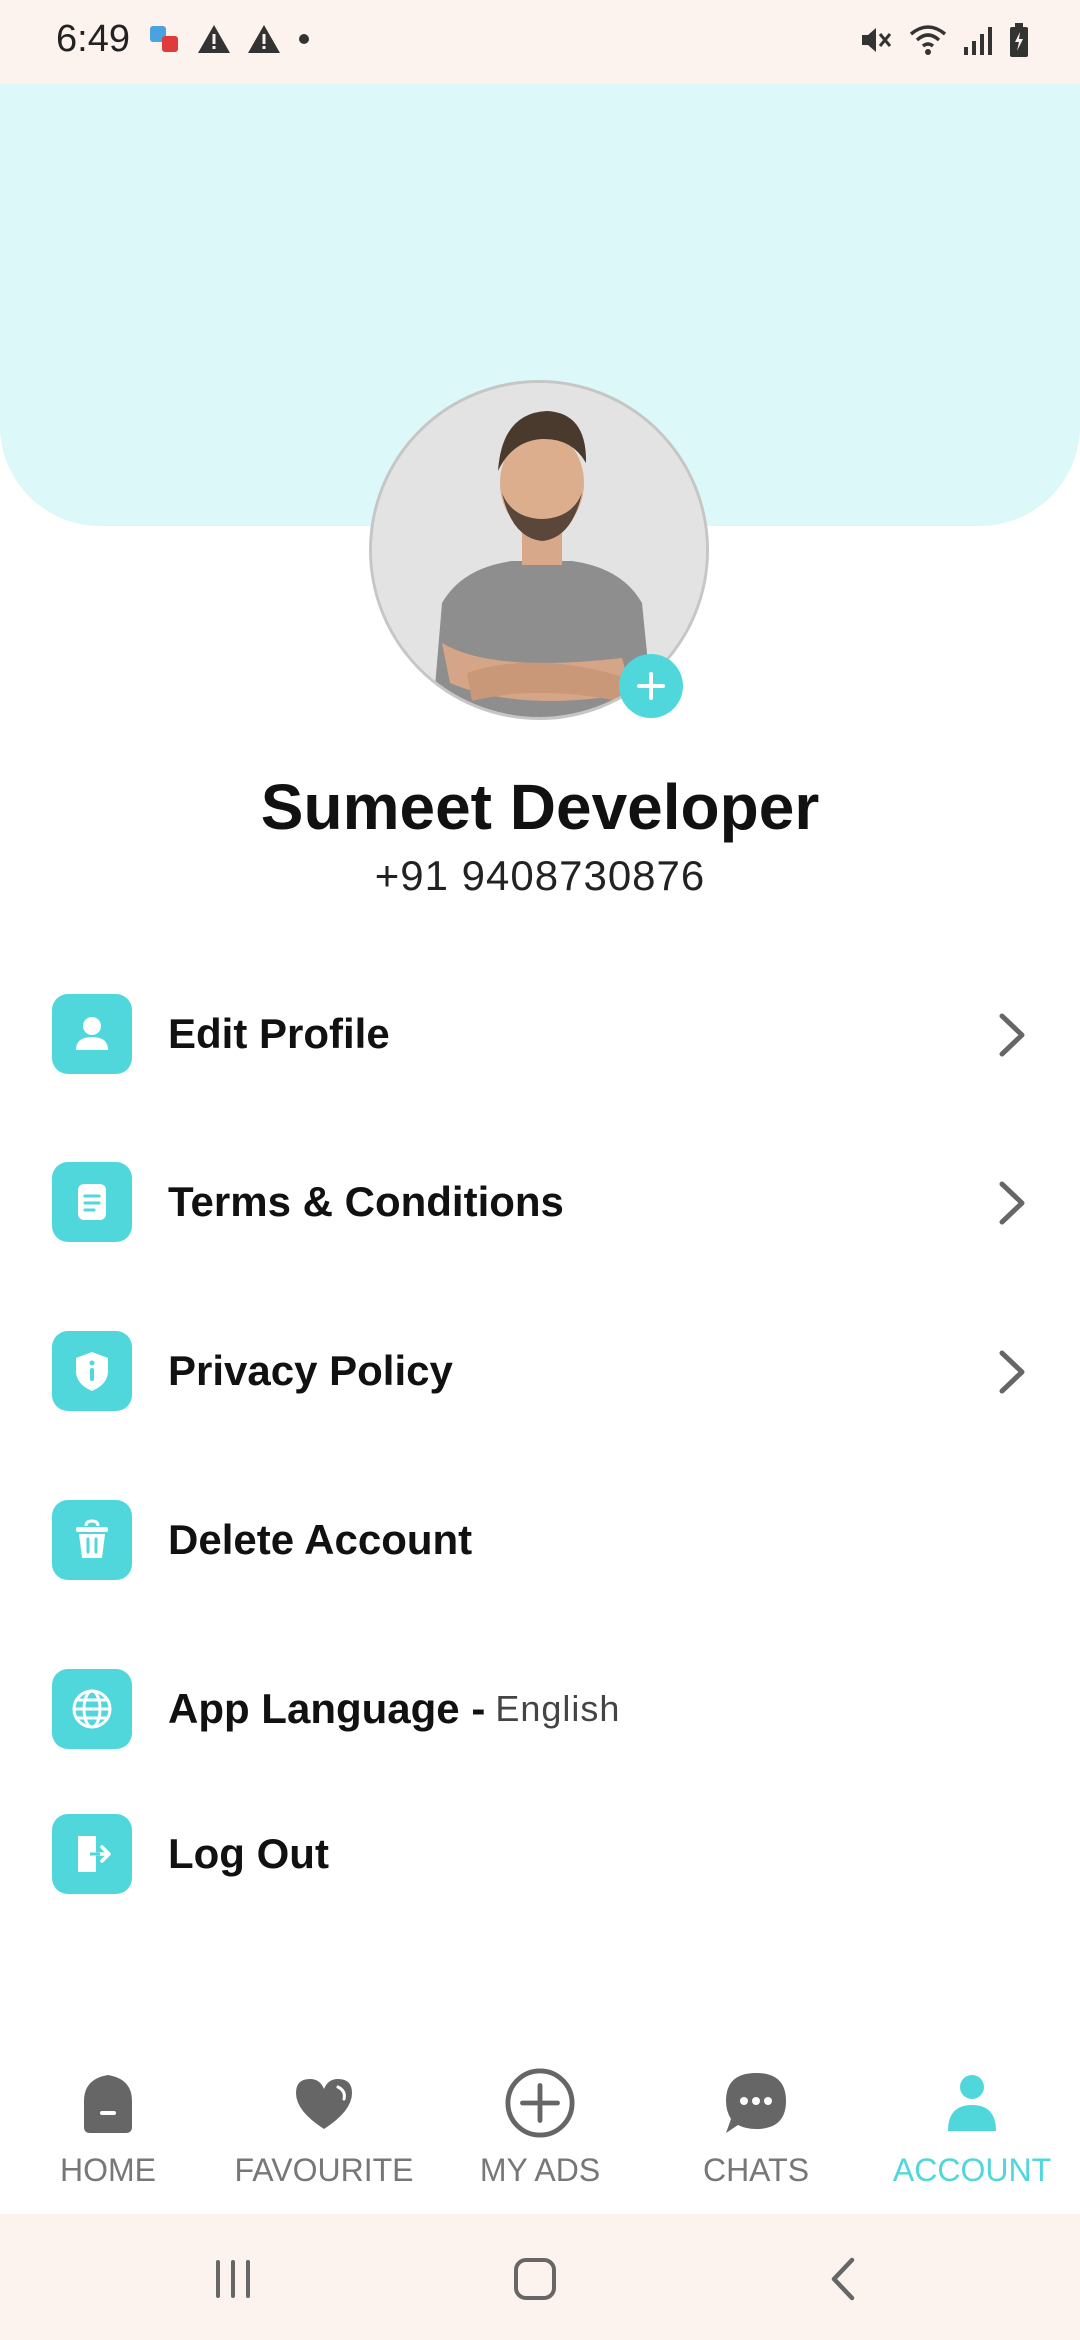 Image resolution: width=1080 pixels, height=2340 pixels. Describe the element at coordinates (540, 2170) in the screenshot. I see `nav-label: MY ADS` at that location.